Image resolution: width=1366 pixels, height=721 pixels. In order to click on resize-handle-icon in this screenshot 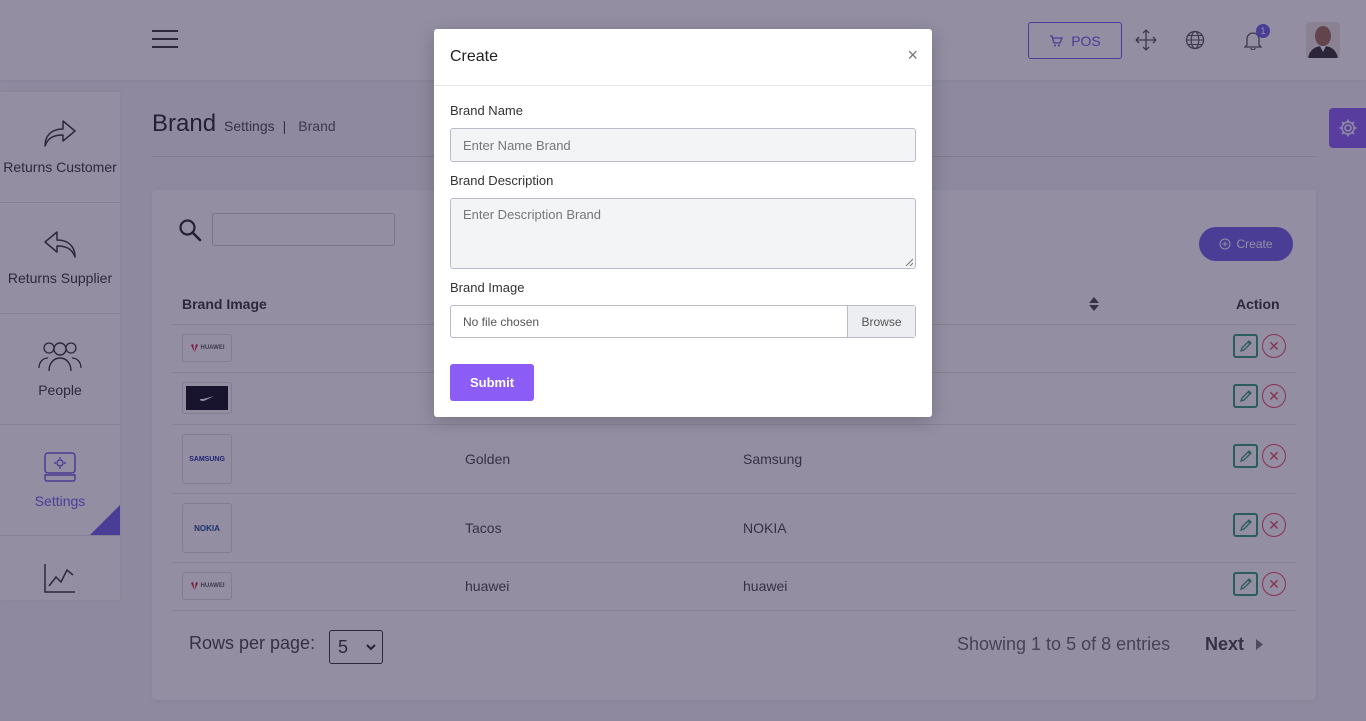, I will do `click(909, 262)`.